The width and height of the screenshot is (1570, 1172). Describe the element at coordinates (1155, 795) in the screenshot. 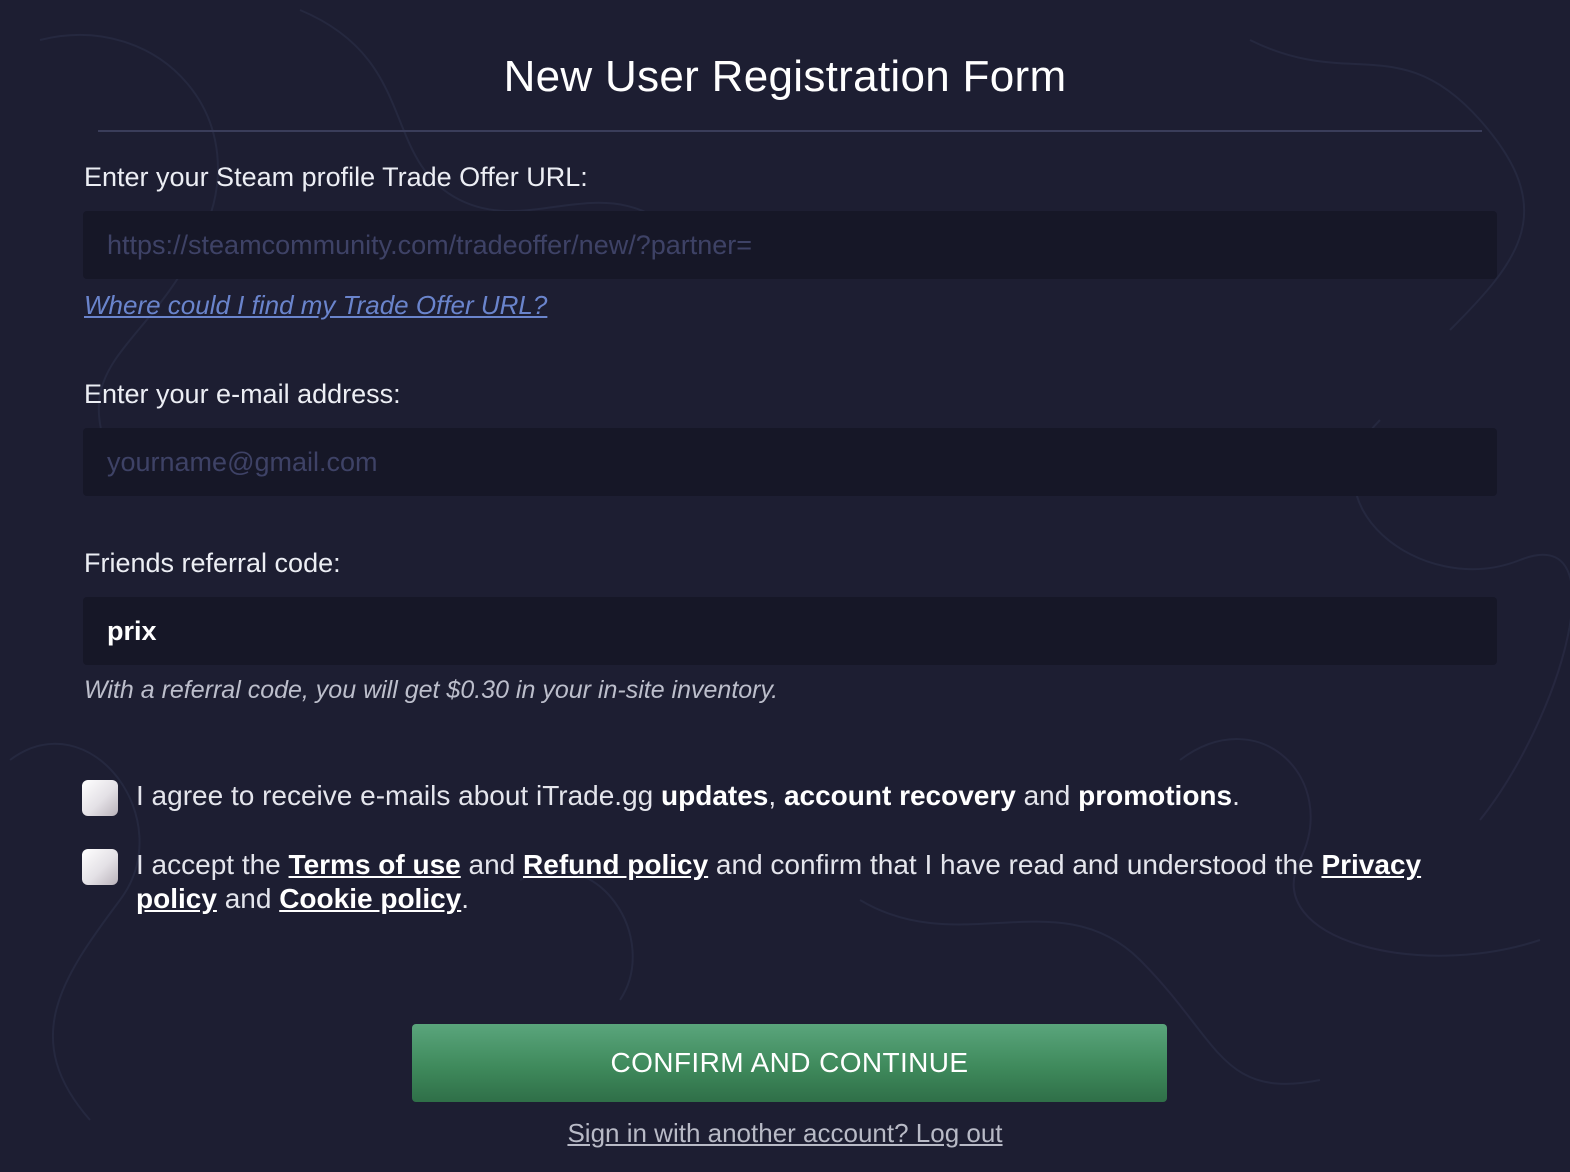

I see `email-consent-promotions: promotions` at that location.